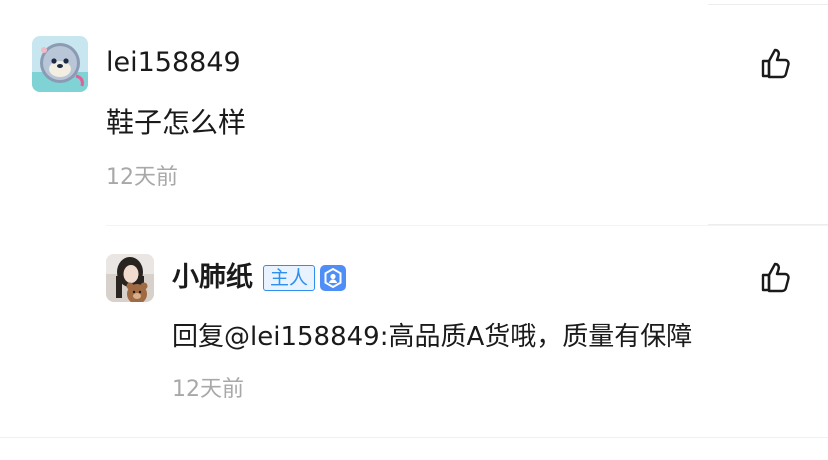  I want to click on reply-text: 回复@lei158849:高品质A货哦，质量有保障, so click(432, 337).